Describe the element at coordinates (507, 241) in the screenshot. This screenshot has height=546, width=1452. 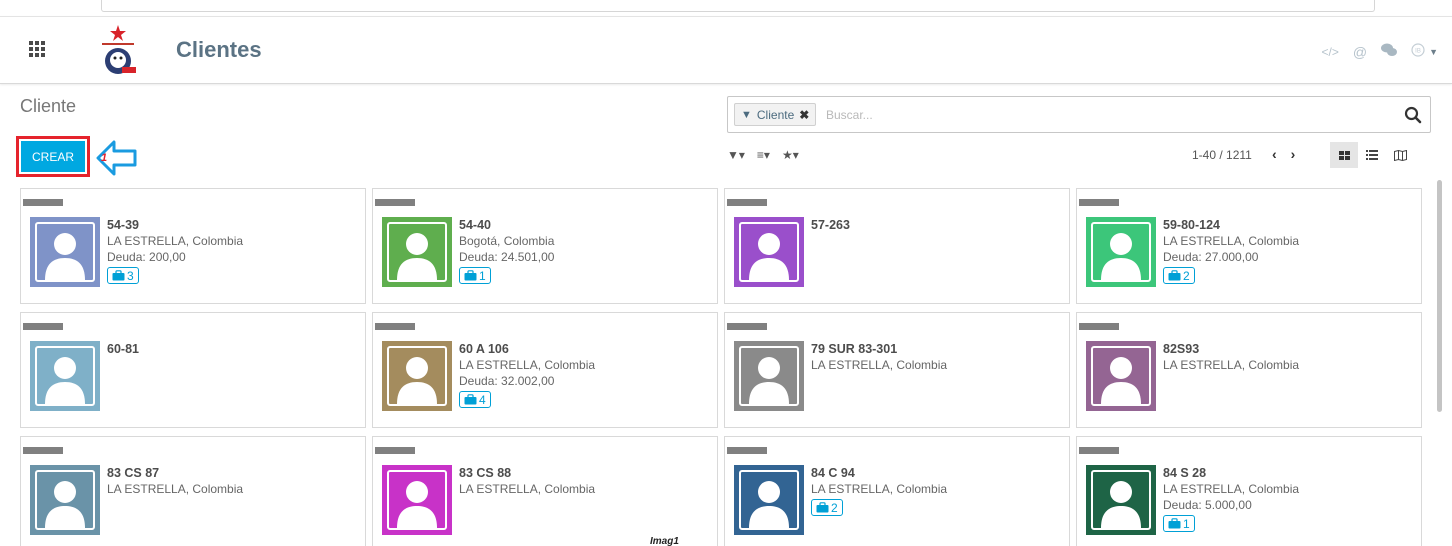
I see `partner-location: Bogotá, Colombia` at that location.